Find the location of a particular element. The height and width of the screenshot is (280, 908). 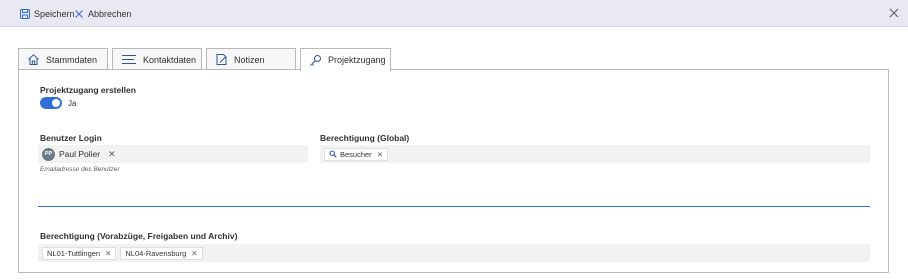

user-login-field: PP Paul Polier ✕ is located at coordinates (173, 154).